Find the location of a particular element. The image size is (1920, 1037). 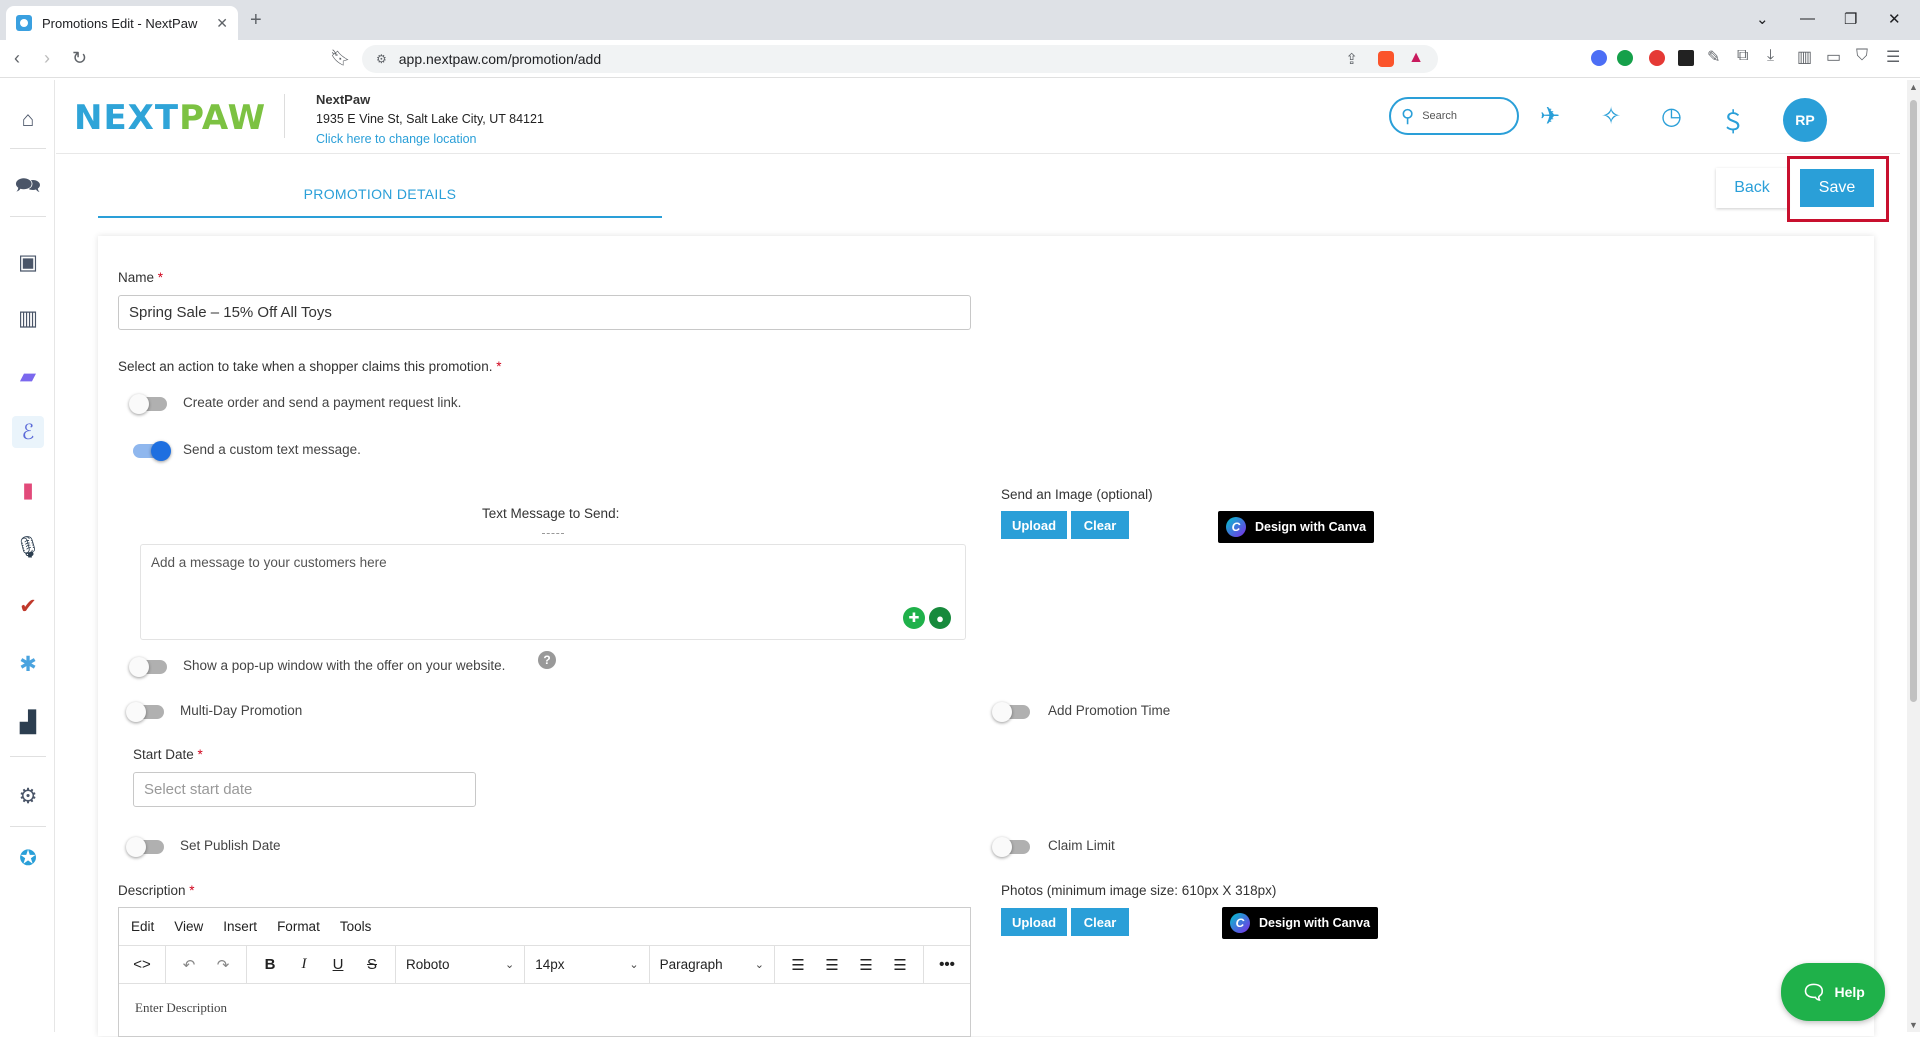

restore-icon: ❐ is located at coordinates (1850, 19).